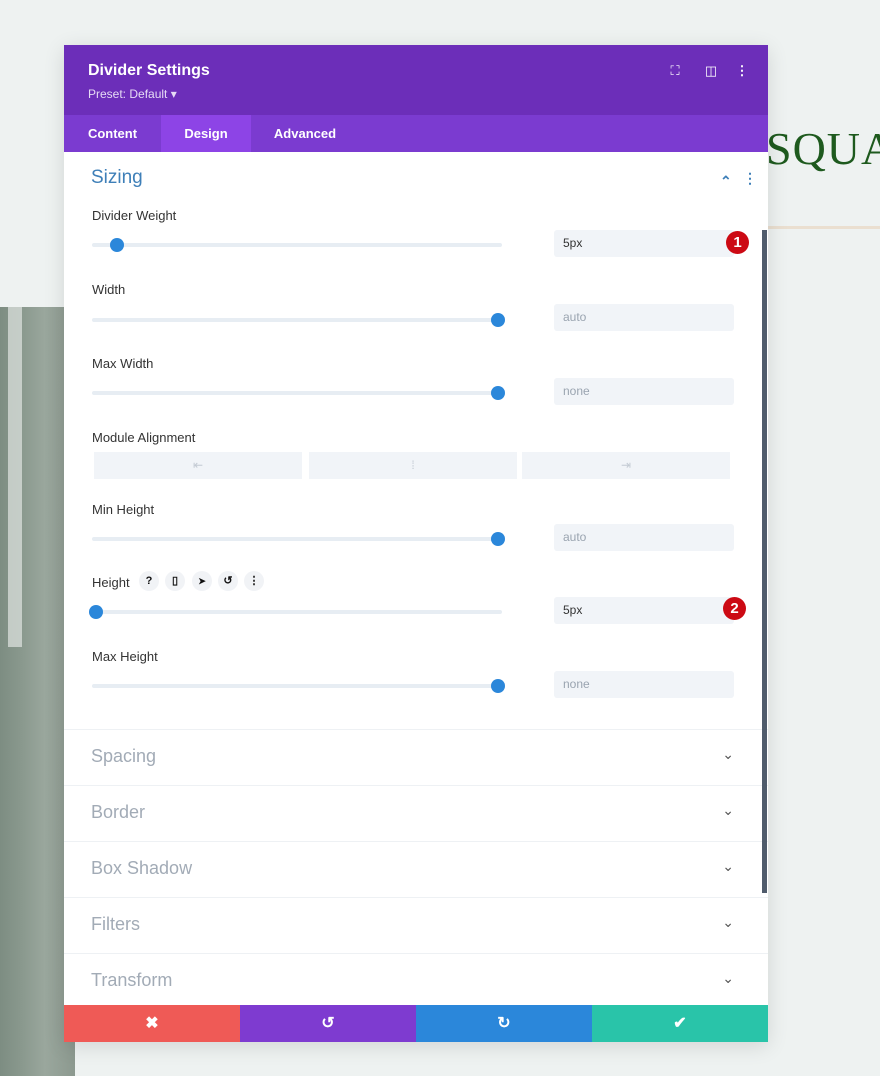 The height and width of the screenshot is (1076, 880). What do you see at coordinates (726, 181) in the screenshot?
I see `collapse-icon: ⌃` at bounding box center [726, 181].